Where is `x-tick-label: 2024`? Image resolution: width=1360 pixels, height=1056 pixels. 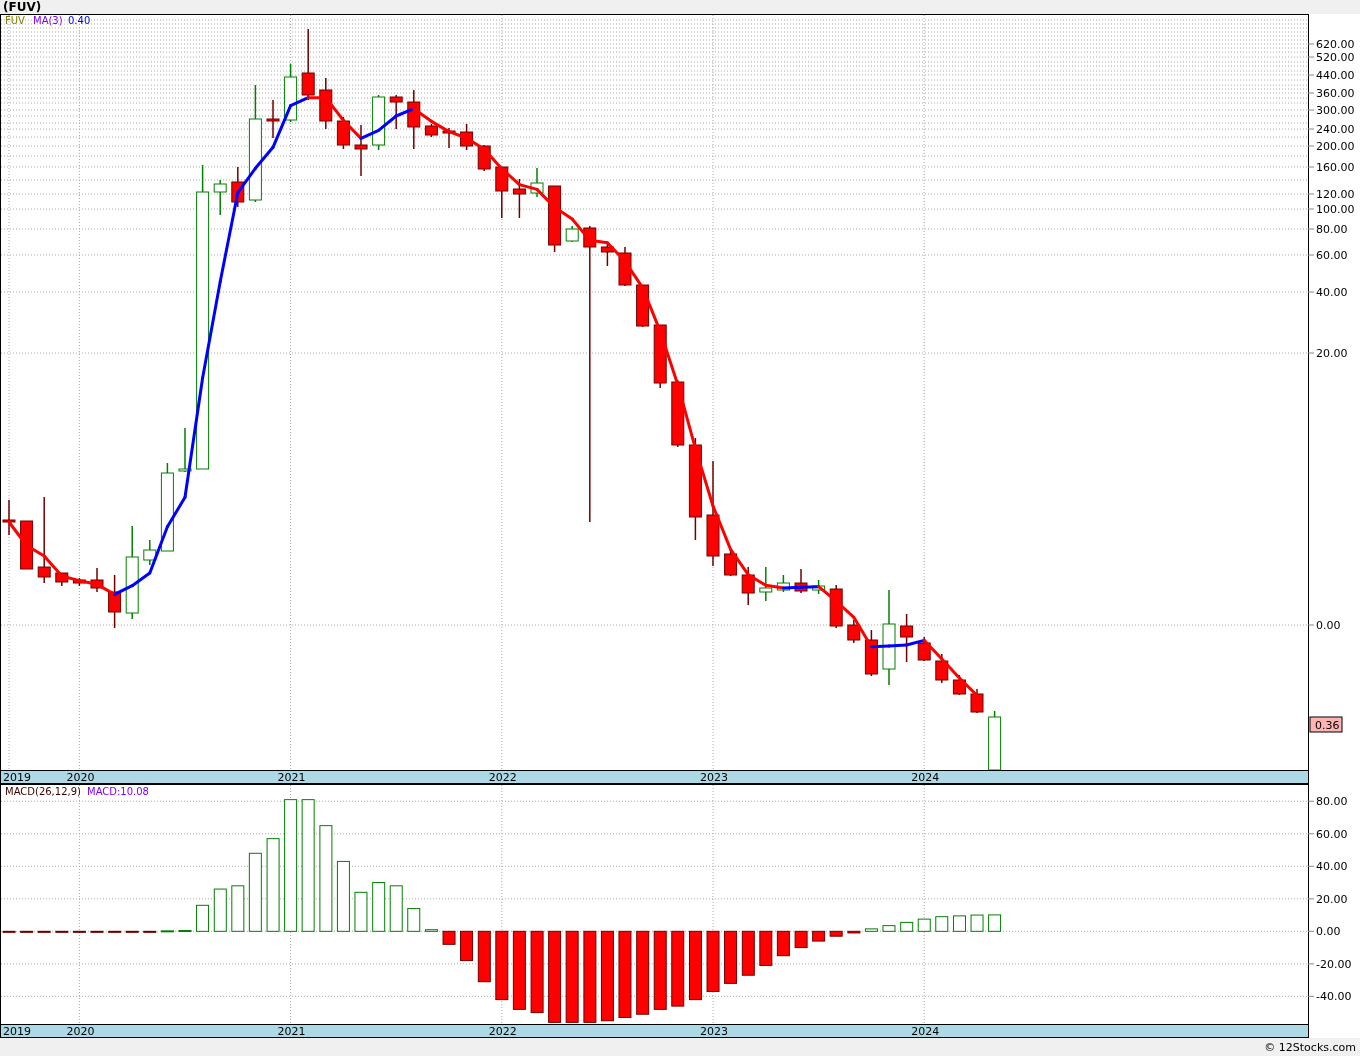
x-tick-label: 2024 is located at coordinates (925, 1031).